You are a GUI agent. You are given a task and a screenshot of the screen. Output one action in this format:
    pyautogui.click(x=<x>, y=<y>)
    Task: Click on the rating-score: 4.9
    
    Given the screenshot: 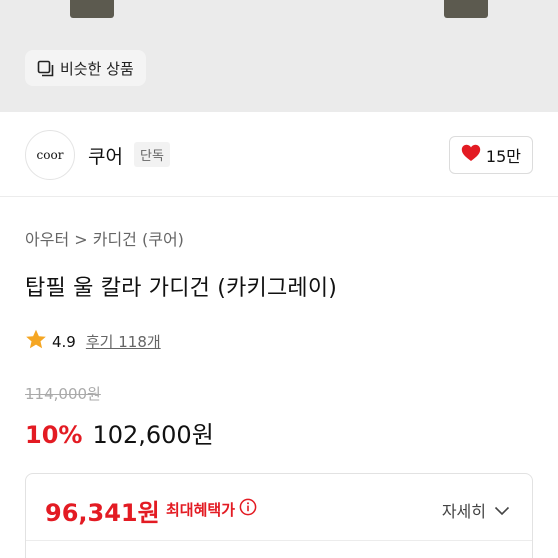 What is the action you would take?
    pyautogui.click(x=64, y=341)
    